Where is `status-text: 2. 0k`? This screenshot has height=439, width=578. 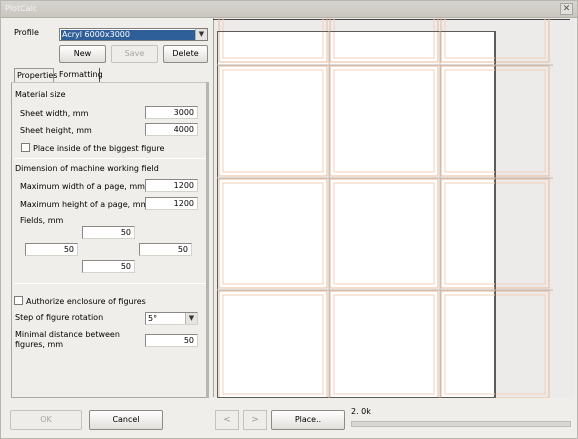
status-text: 2. 0k is located at coordinates (361, 411).